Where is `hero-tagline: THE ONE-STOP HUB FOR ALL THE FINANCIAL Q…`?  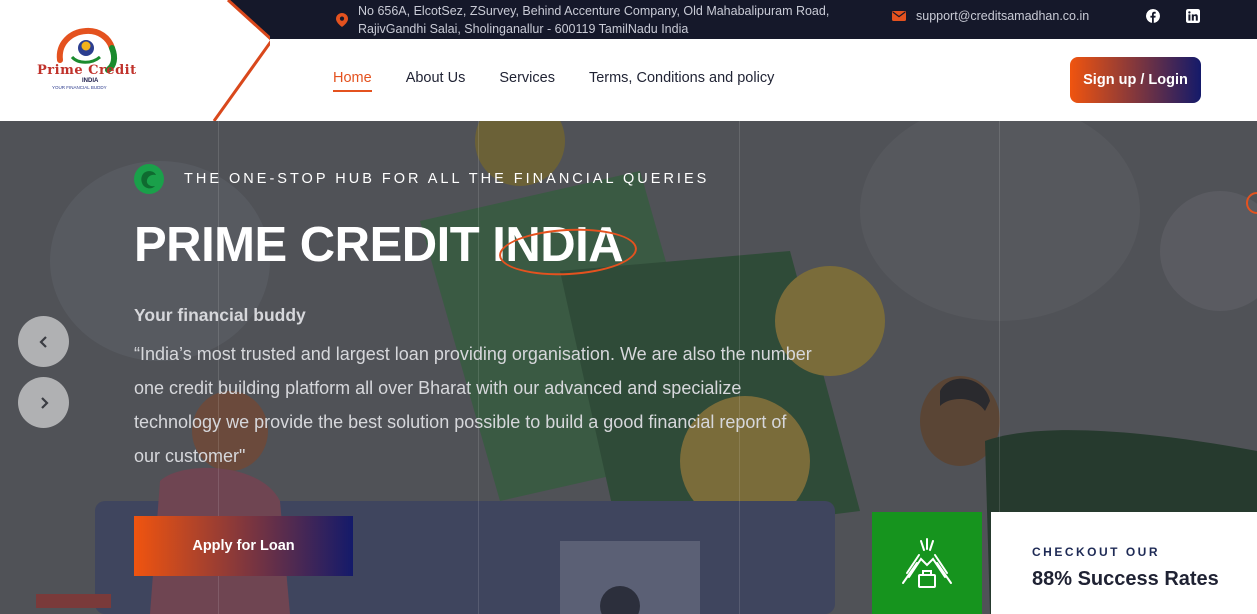 hero-tagline: THE ONE-STOP HUB FOR ALL THE FINANCIAL Q… is located at coordinates (421, 179).